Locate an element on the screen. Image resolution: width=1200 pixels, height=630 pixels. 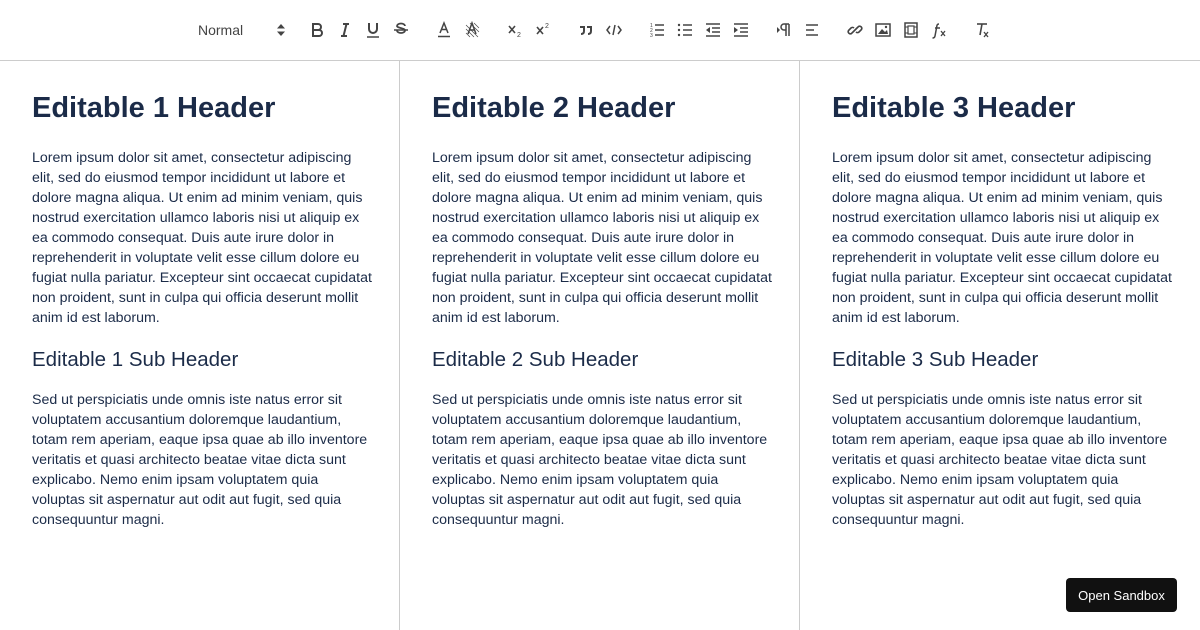
font-color-button is located at coordinates (444, 30).